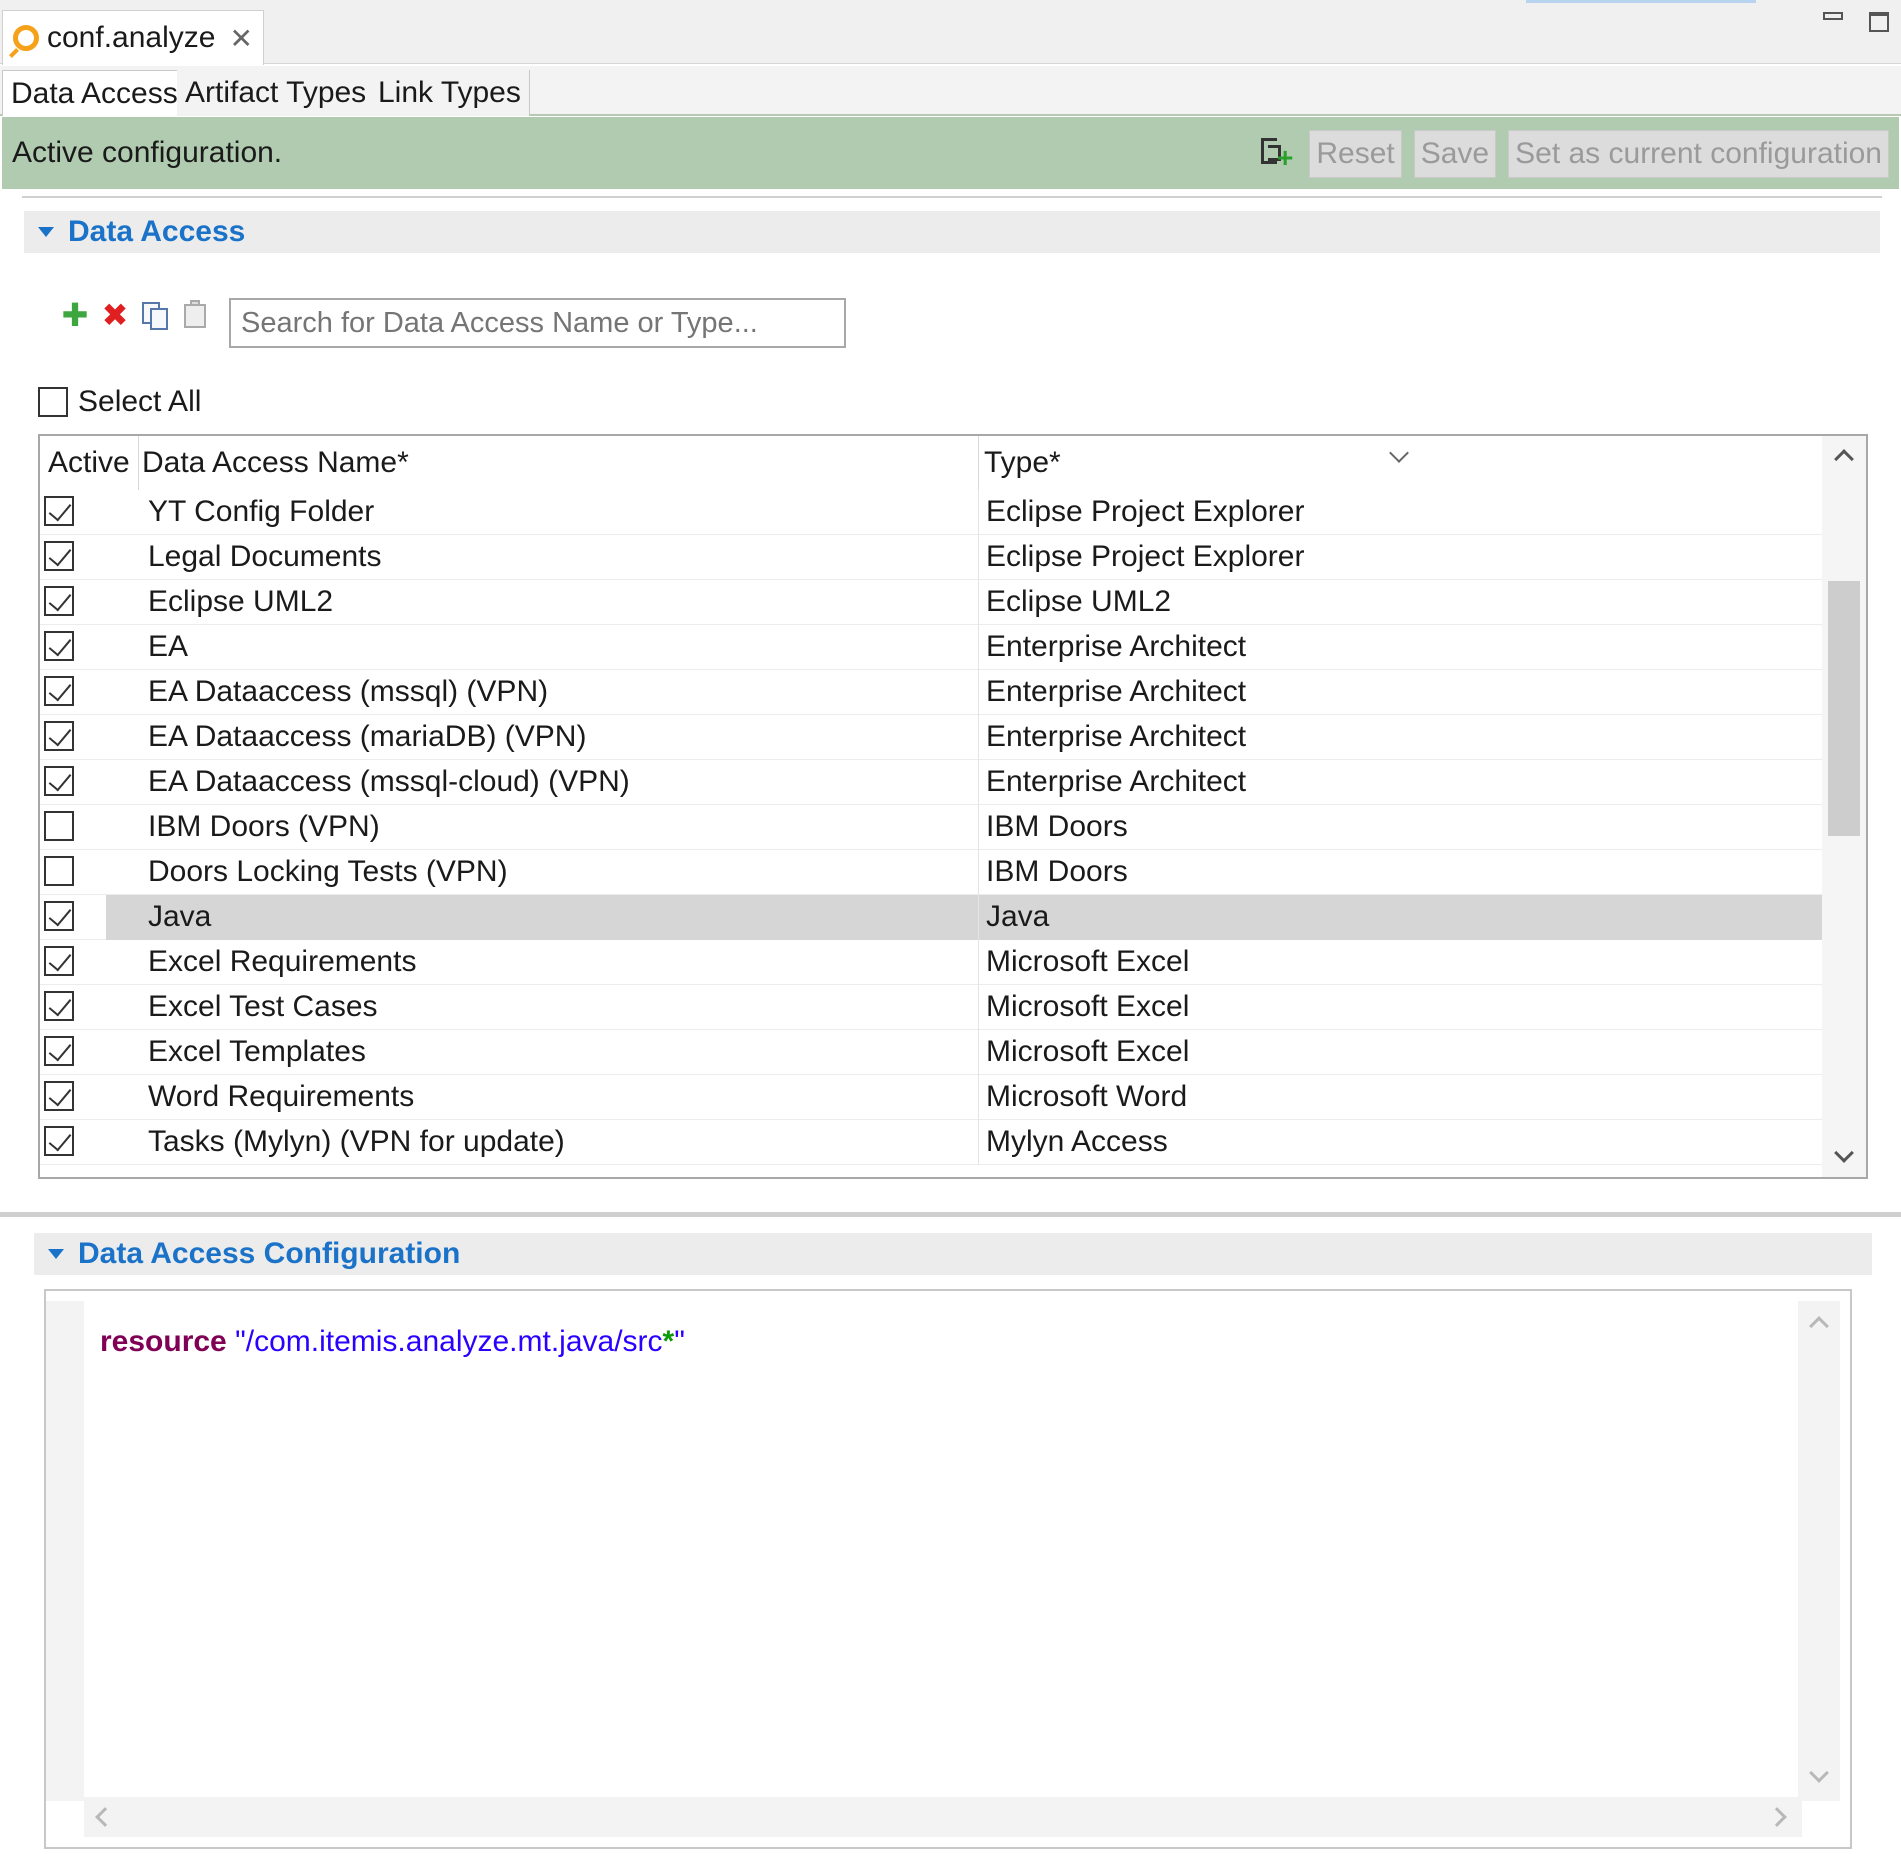 This screenshot has width=1901, height=1854. What do you see at coordinates (1078, 602) in the screenshot?
I see `row-cell-type: Eclipse UML2` at bounding box center [1078, 602].